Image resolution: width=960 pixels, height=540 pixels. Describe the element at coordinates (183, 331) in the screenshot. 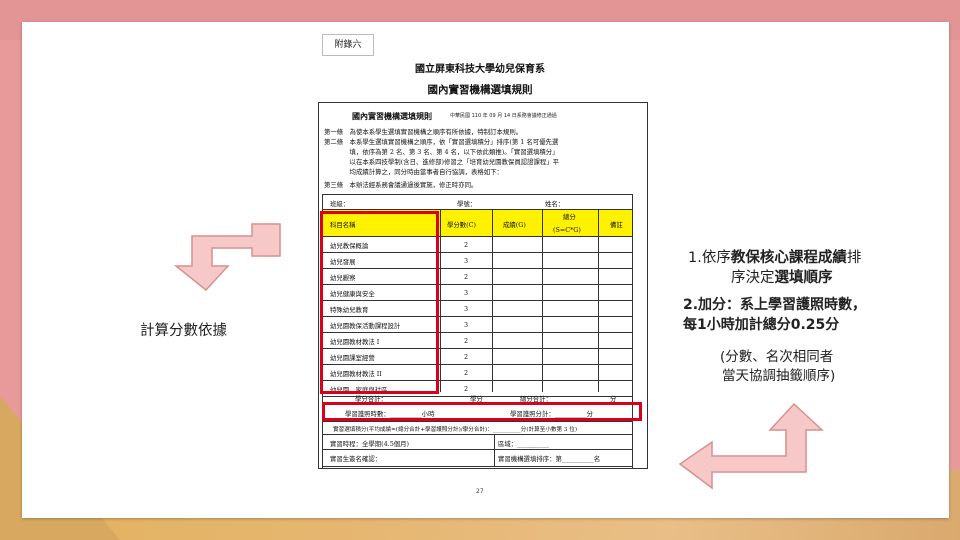

I see `annotation-score-basis: 計算分數依據` at that location.